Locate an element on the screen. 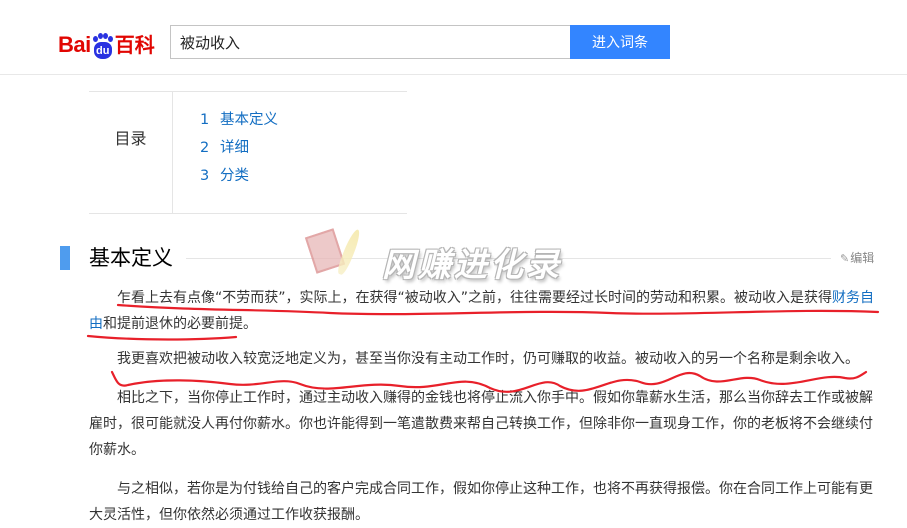  toc-title: 目录 is located at coordinates (131, 152).